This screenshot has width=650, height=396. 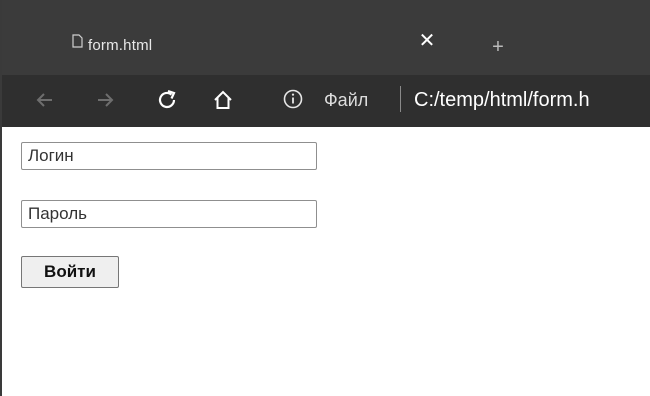 What do you see at coordinates (498, 47) in the screenshot?
I see `new-tab-icon: +` at bounding box center [498, 47].